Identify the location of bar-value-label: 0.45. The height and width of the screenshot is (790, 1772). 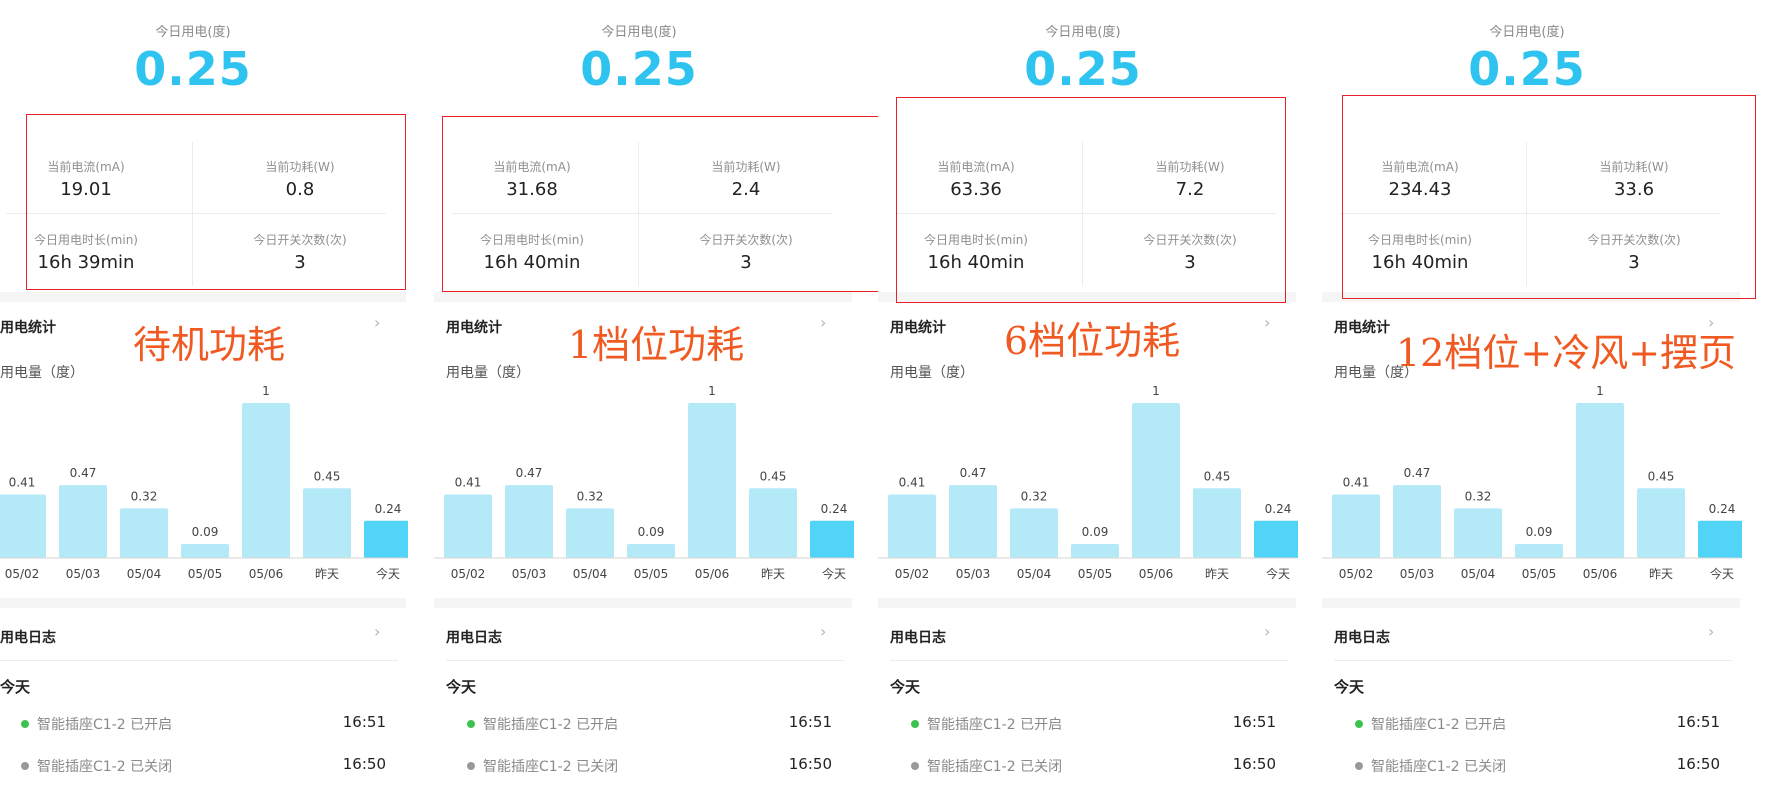
(327, 476).